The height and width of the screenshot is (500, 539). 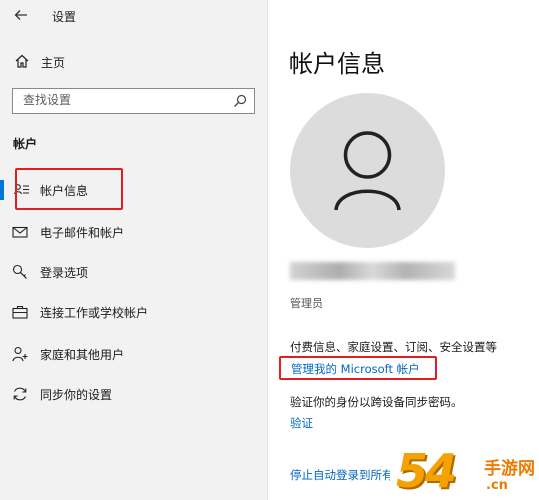 What do you see at coordinates (467, 472) in the screenshot?
I see `site-watermark-logo: 54 手游网 .cn` at bounding box center [467, 472].